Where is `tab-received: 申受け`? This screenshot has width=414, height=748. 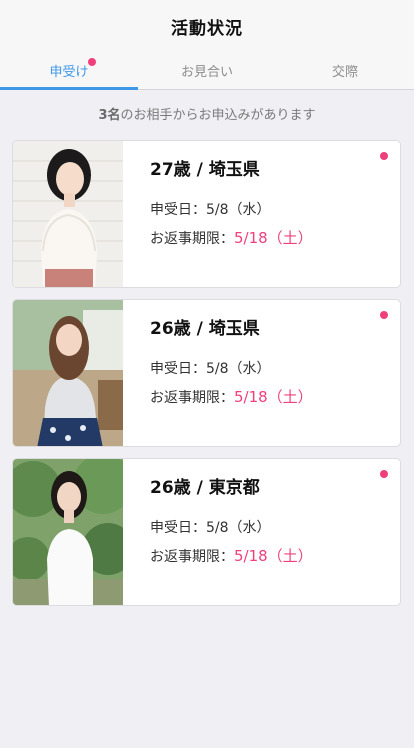 tab-received: 申受け is located at coordinates (69, 71).